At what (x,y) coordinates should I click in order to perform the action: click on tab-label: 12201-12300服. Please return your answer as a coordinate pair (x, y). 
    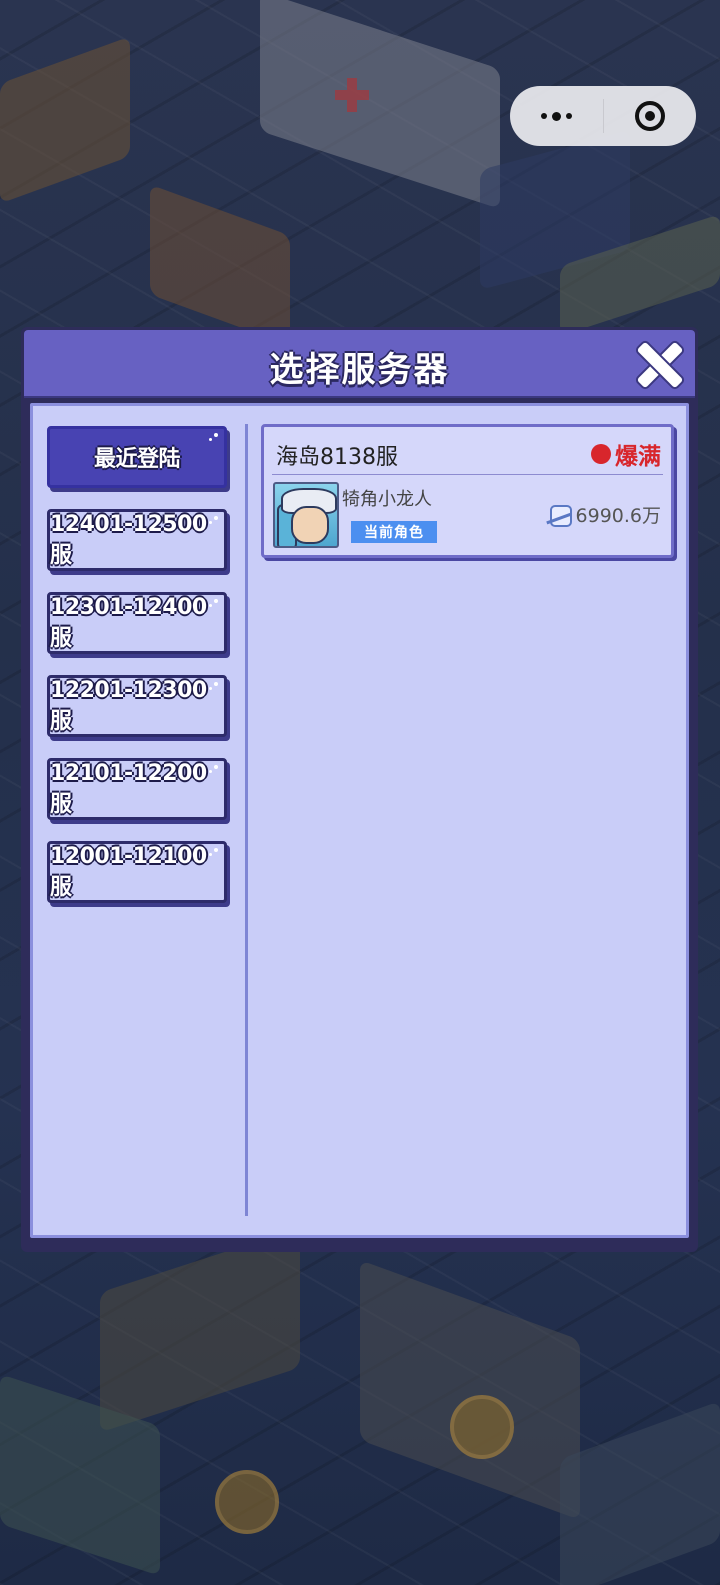
    Looking at the image, I should click on (128, 705).